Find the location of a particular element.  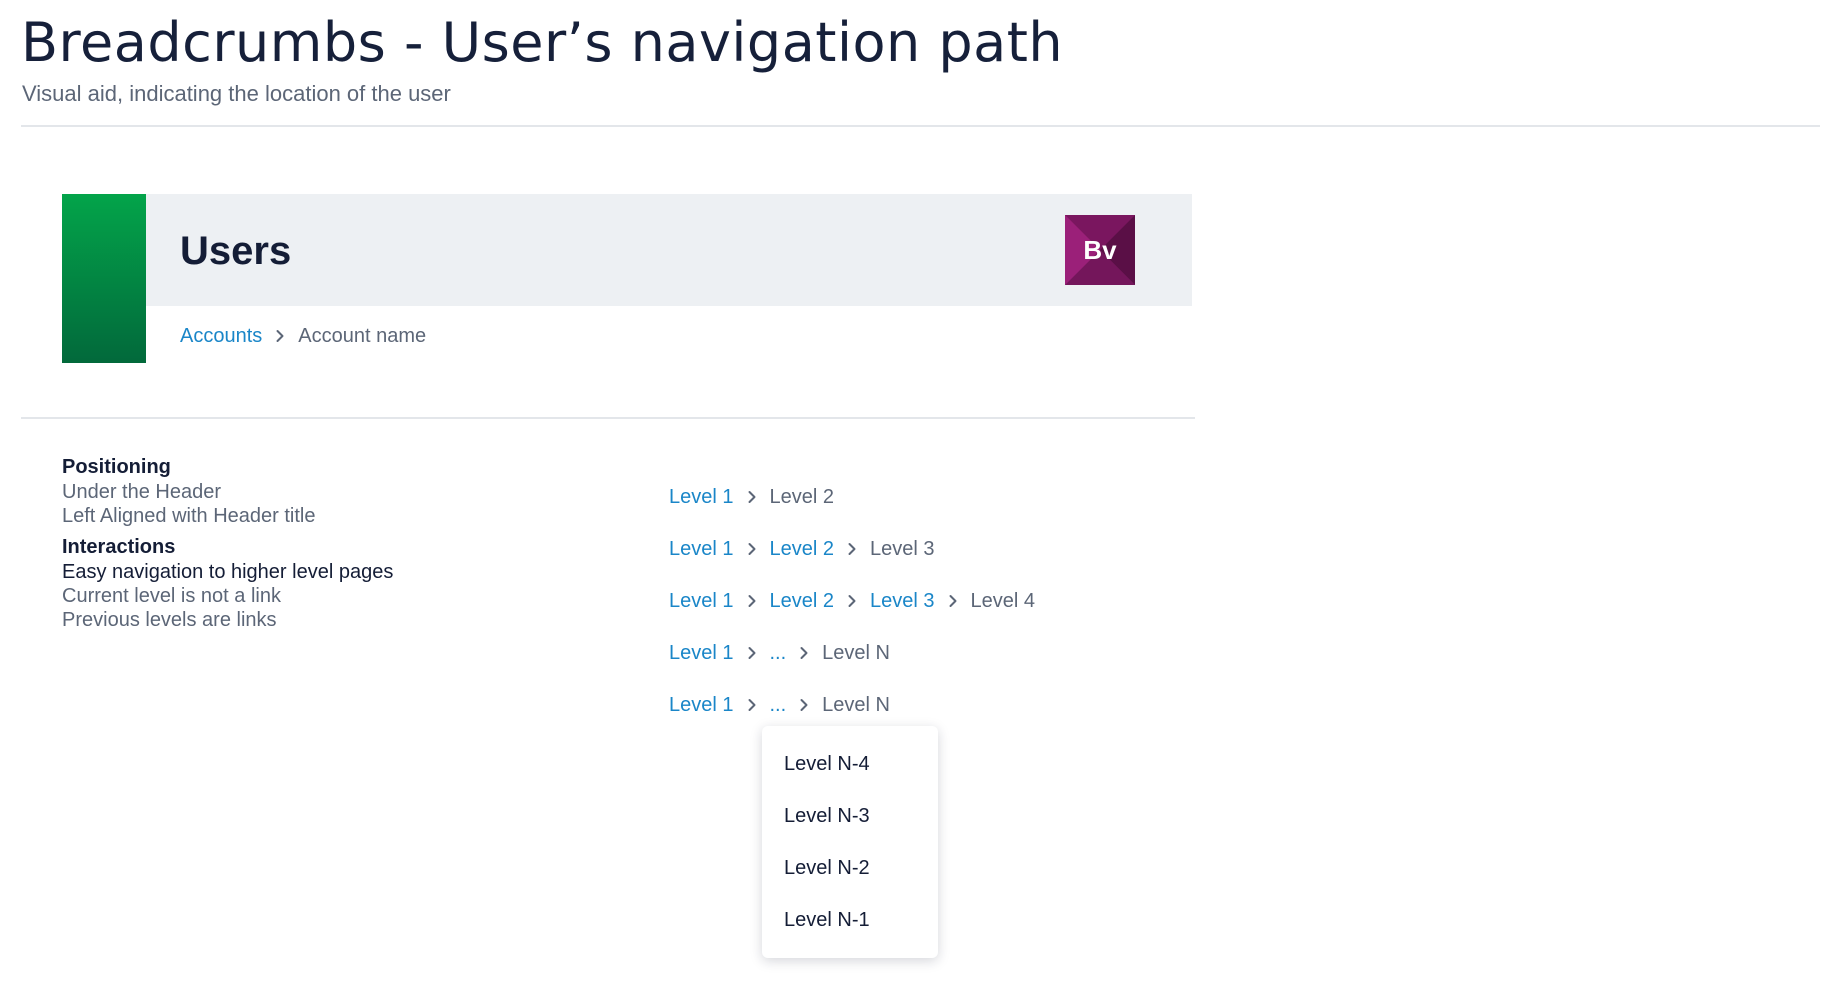

hidden-levels-dropdown: Level N-4 Level N-3 Level N-2 Level N-1 is located at coordinates (850, 842).